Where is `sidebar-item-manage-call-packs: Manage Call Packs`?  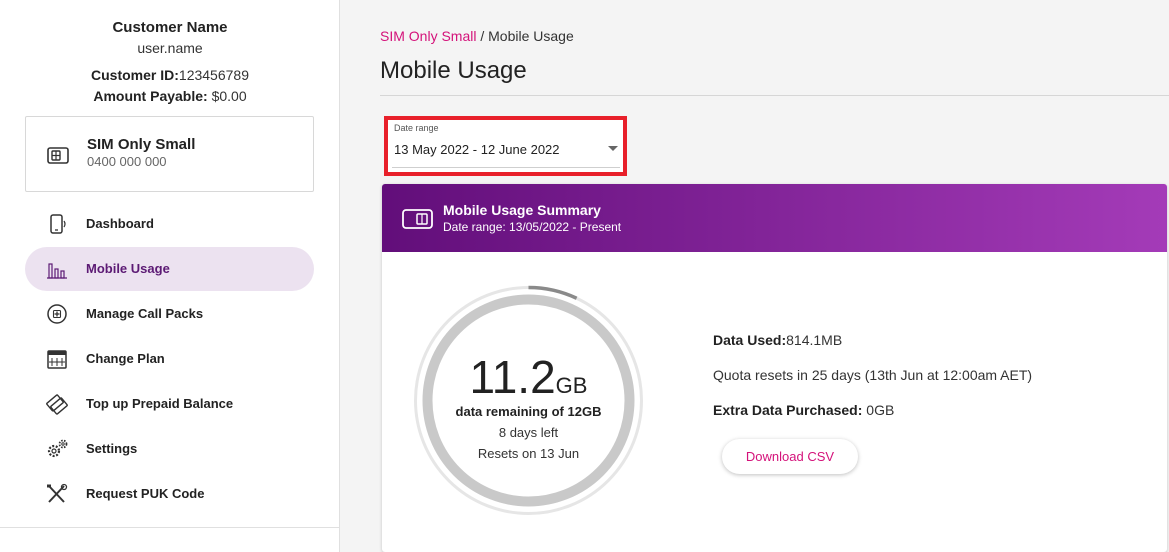
sidebar-item-manage-call-packs: Manage Call Packs is located at coordinates (169, 314).